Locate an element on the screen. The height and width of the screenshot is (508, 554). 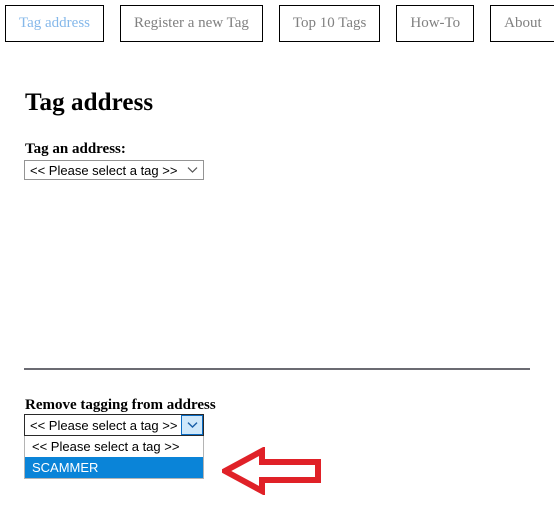
chevron-down-icon is located at coordinates (192, 170).